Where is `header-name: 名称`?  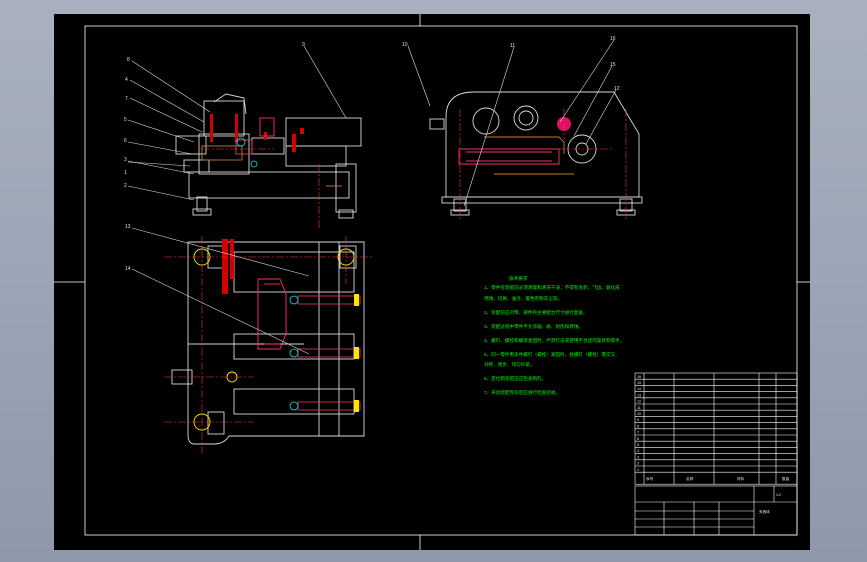 header-name: 名称 is located at coordinates (690, 478).